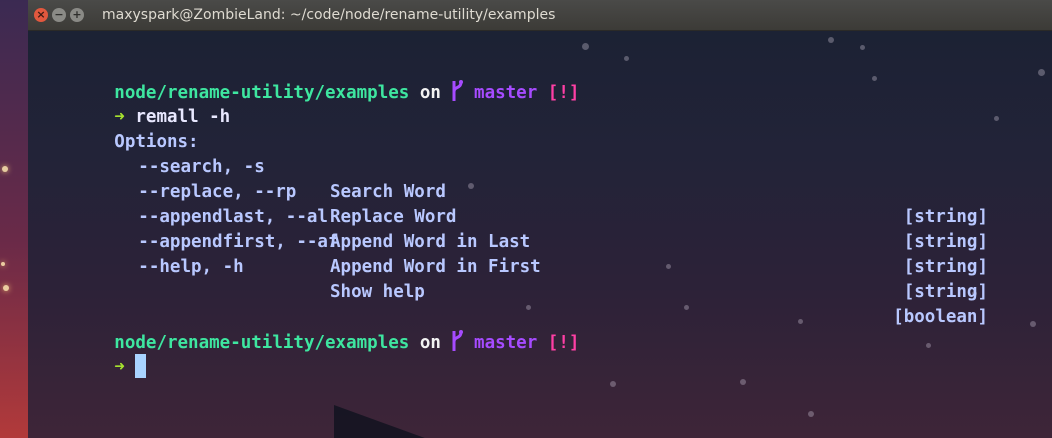 The image size is (1052, 438). I want to click on close-button: ×, so click(41, 15).